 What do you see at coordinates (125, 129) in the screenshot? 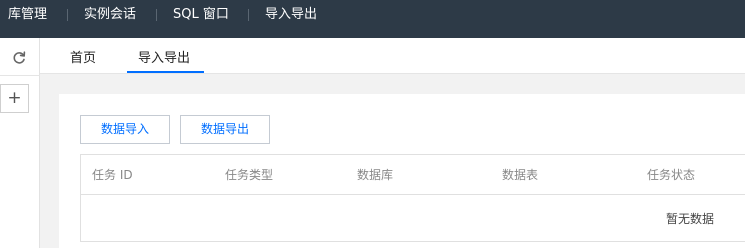
I see `data-import-button: 数据导入` at bounding box center [125, 129].